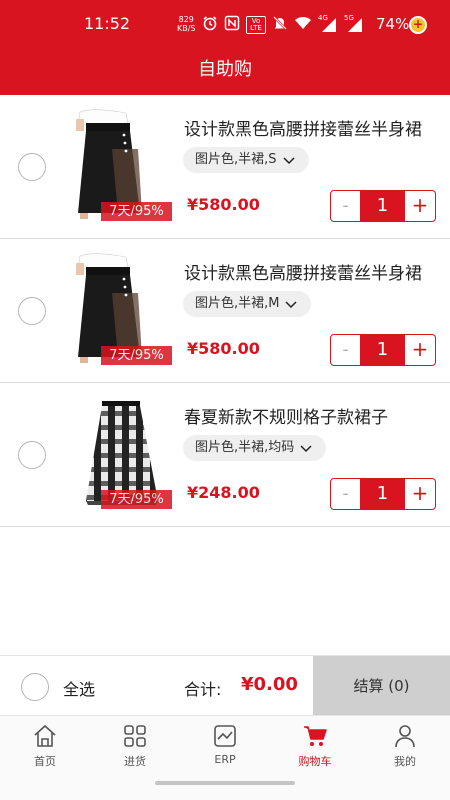 The width and height of the screenshot is (450, 800). What do you see at coordinates (35, 687) in the screenshot?
I see `select-all-radio` at bounding box center [35, 687].